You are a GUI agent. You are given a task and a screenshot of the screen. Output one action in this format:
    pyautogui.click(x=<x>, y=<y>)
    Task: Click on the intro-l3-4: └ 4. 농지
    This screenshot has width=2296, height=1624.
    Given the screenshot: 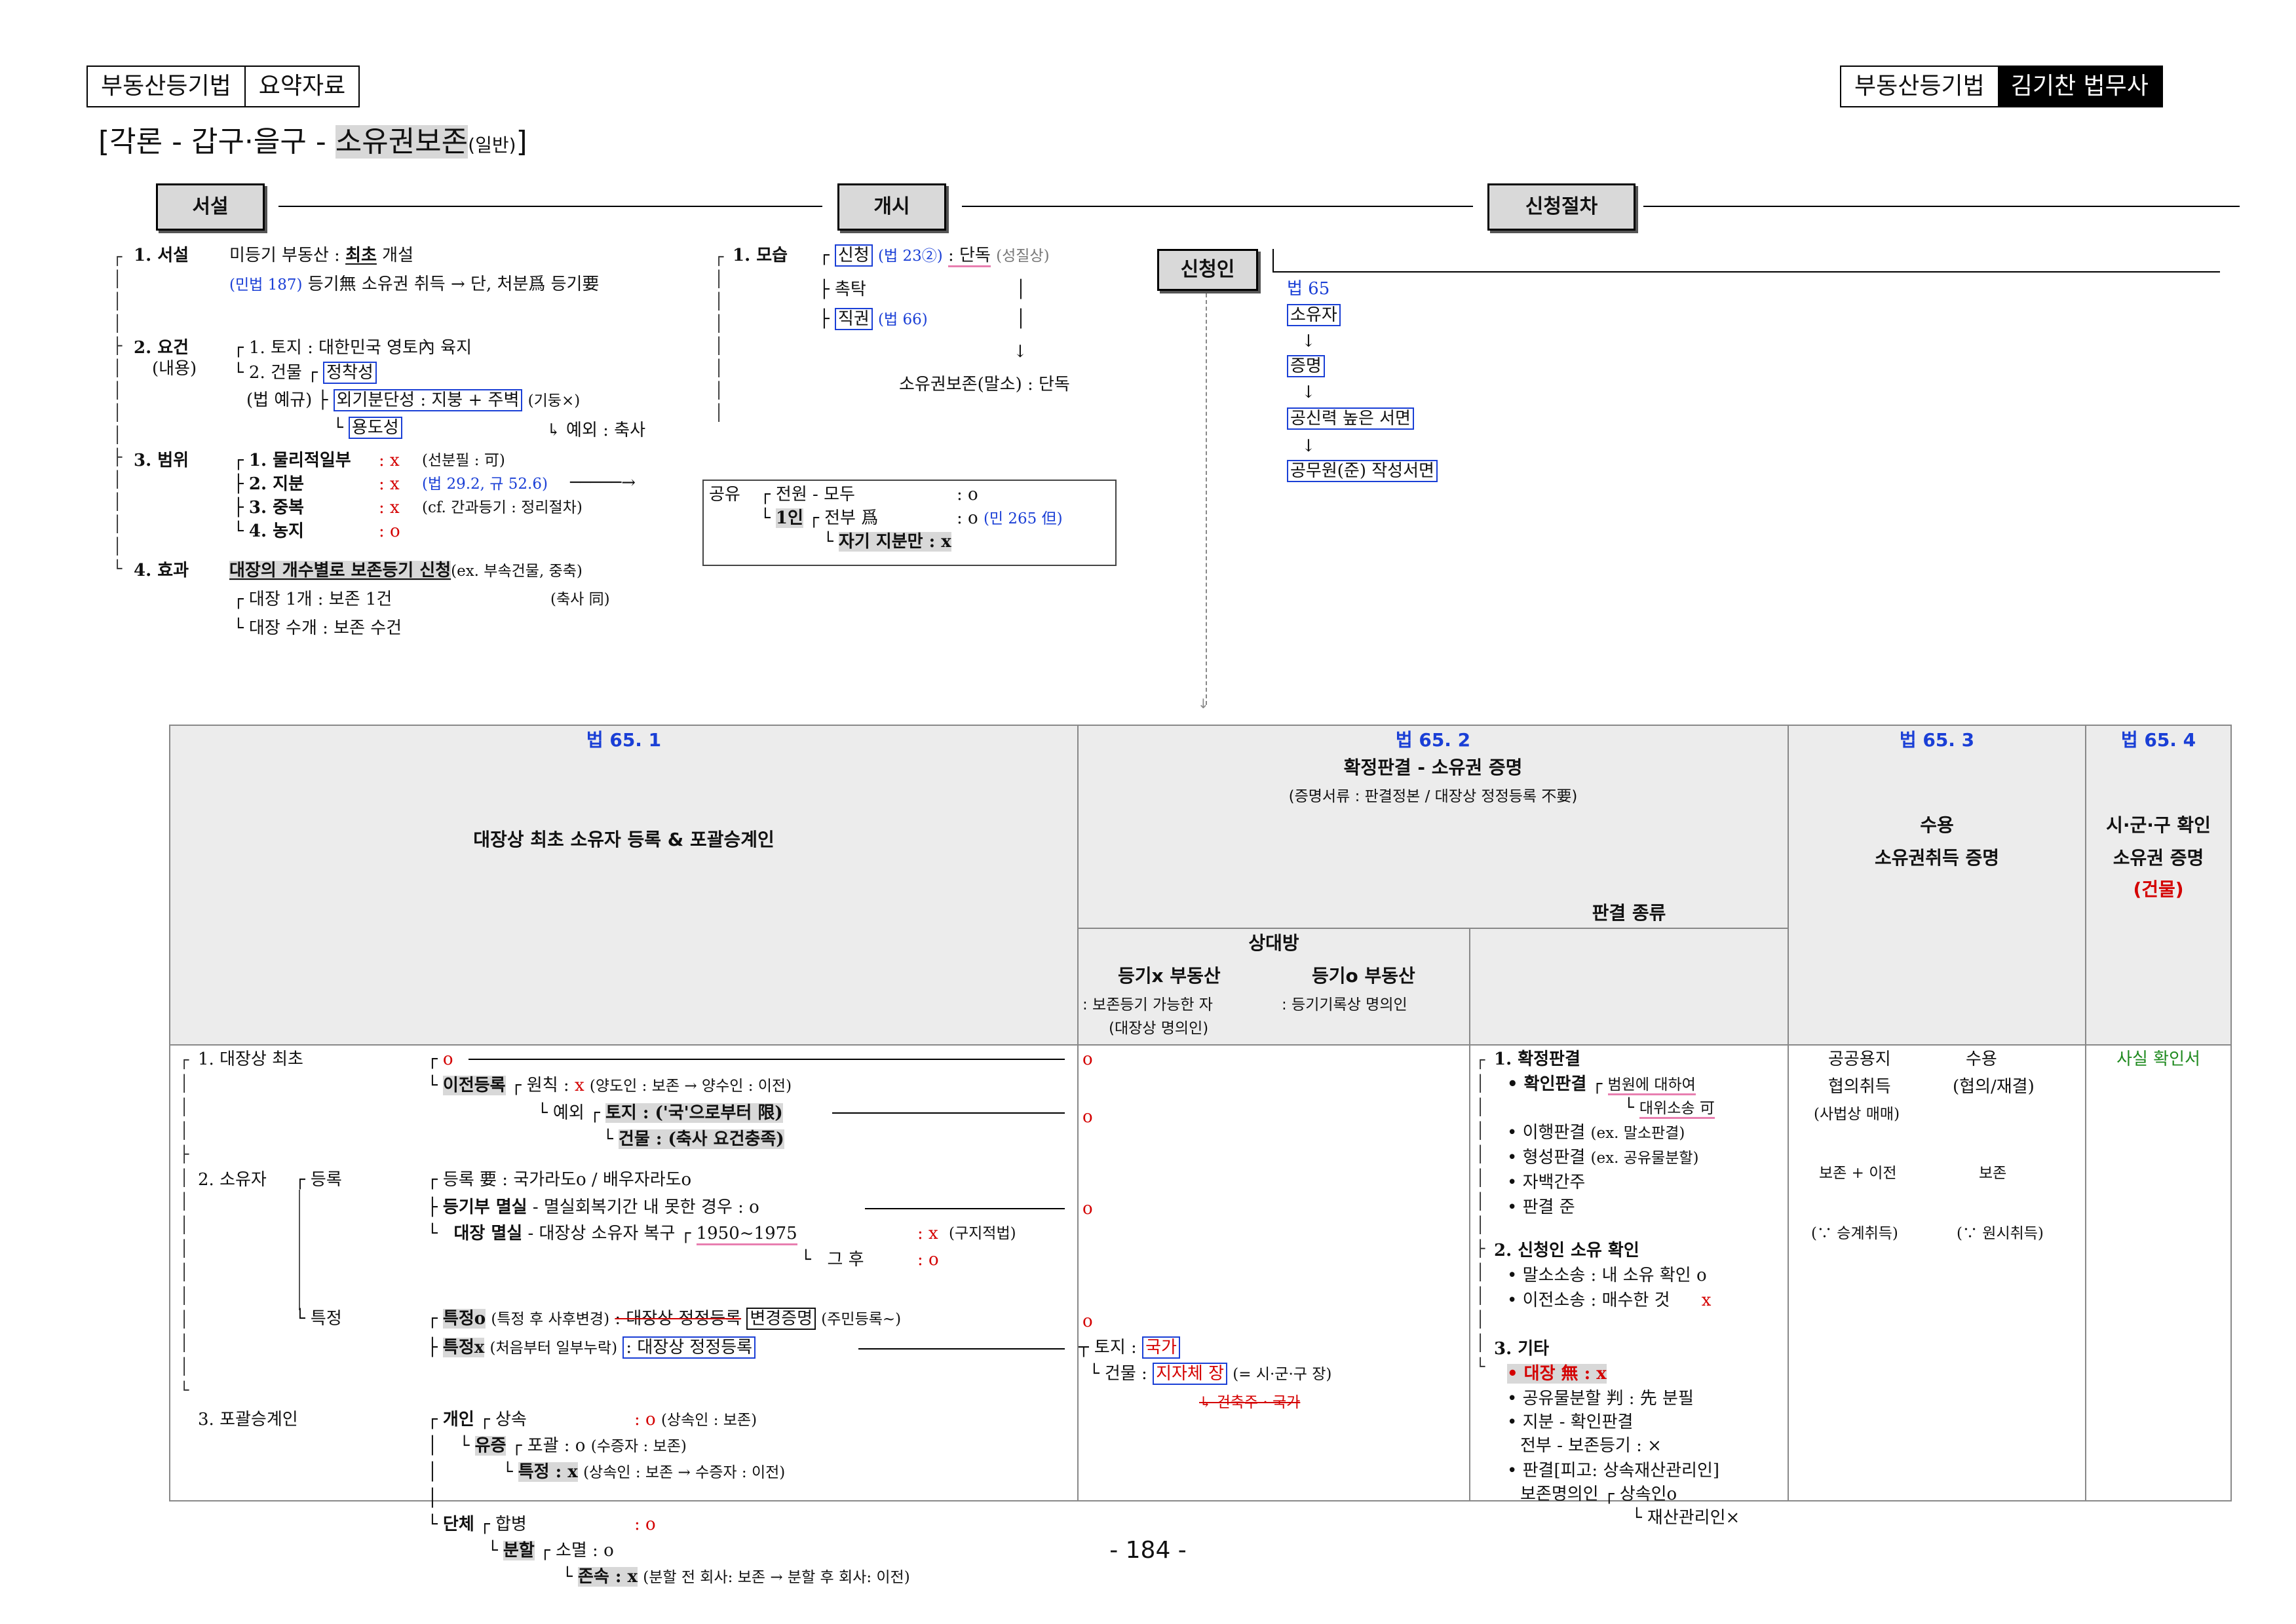 What is the action you would take?
    pyautogui.click(x=268, y=531)
    